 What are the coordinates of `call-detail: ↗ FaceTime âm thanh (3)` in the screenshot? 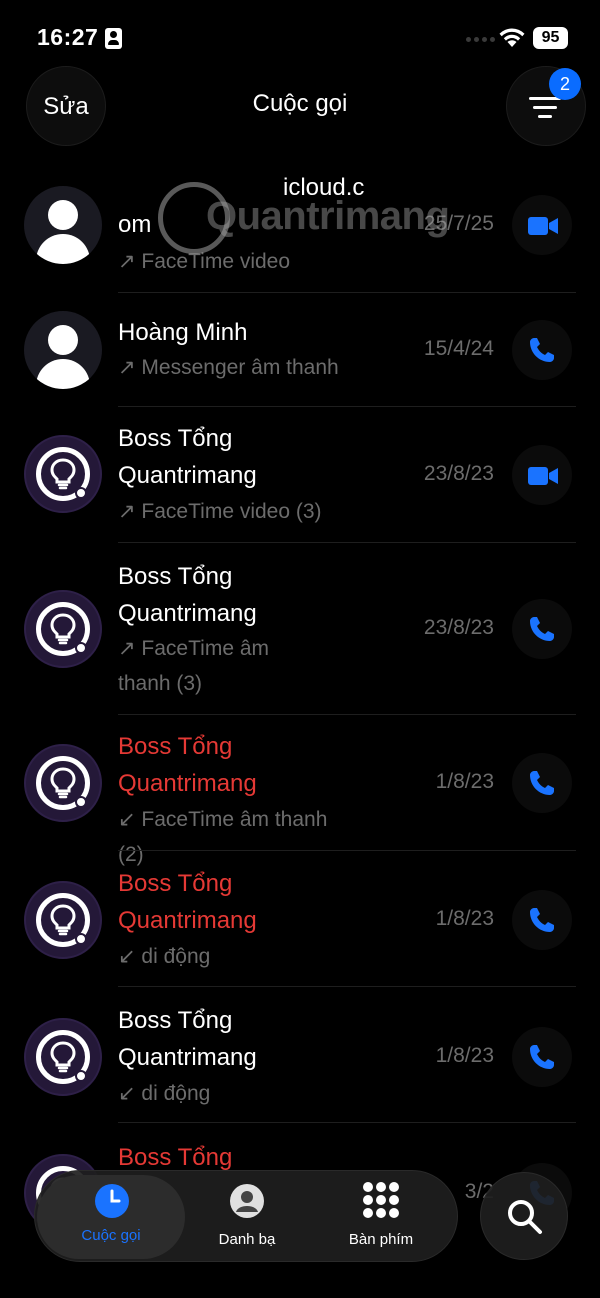 It's located at (194, 666).